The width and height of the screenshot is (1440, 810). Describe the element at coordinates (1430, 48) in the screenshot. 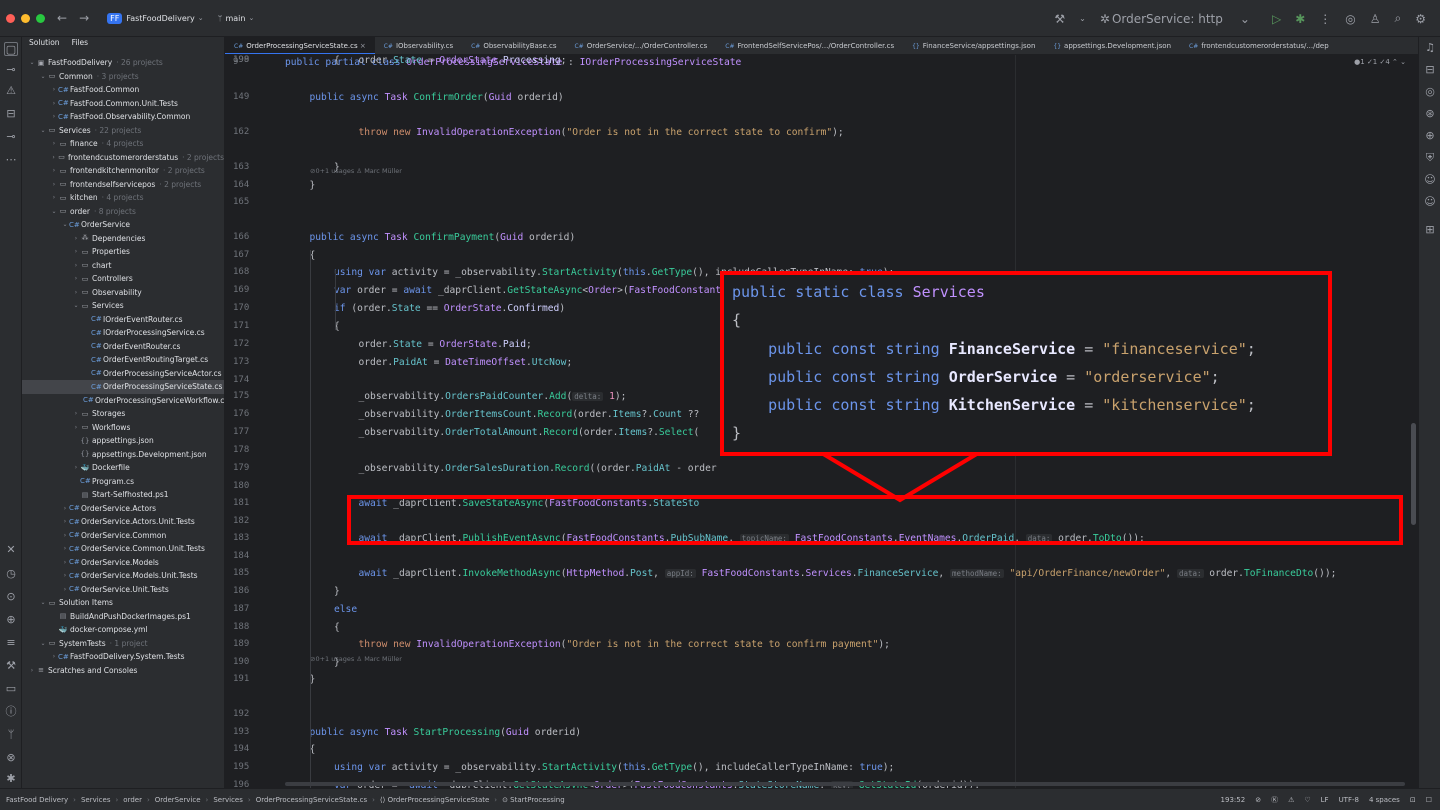

I see `notifications-icon: ♫` at that location.